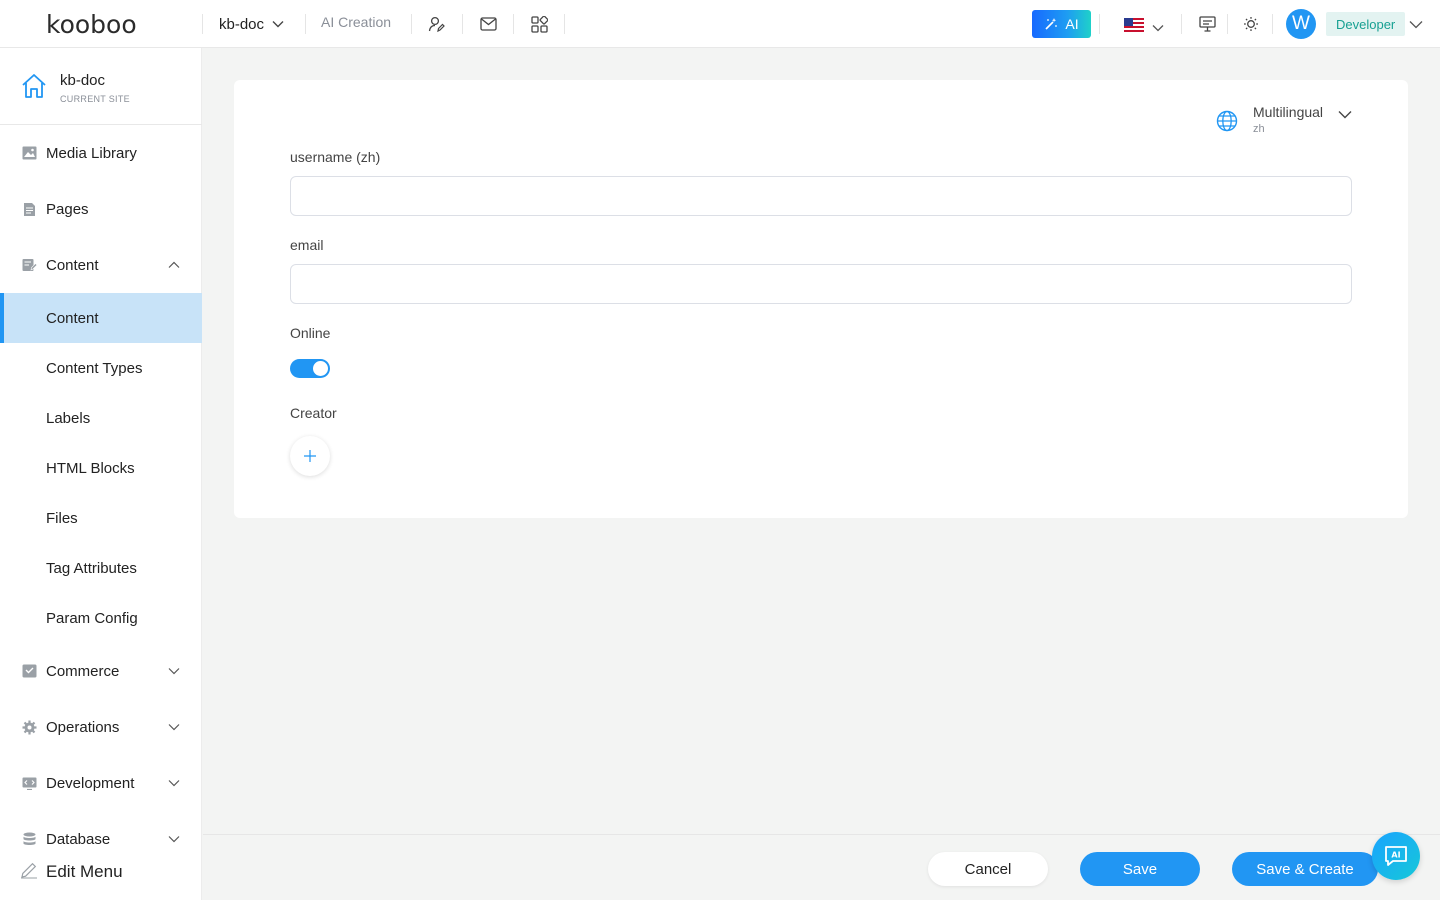 This screenshot has height=900, width=1440. I want to click on edit-menu-button: Edit Menu, so click(101, 872).